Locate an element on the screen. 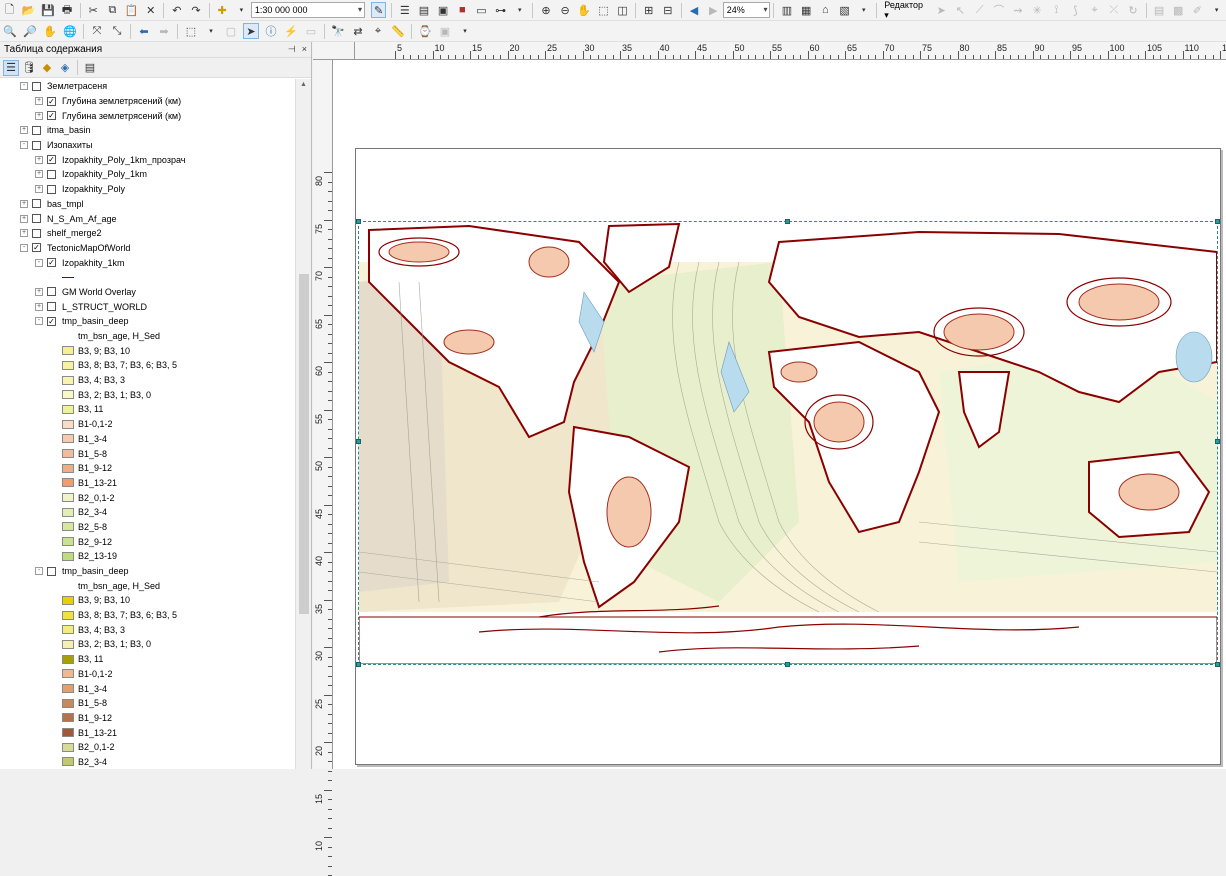 Image resolution: width=1226 pixels, height=876 pixels. edit-vertices-icon: ⟟ is located at coordinates (1056, 10).